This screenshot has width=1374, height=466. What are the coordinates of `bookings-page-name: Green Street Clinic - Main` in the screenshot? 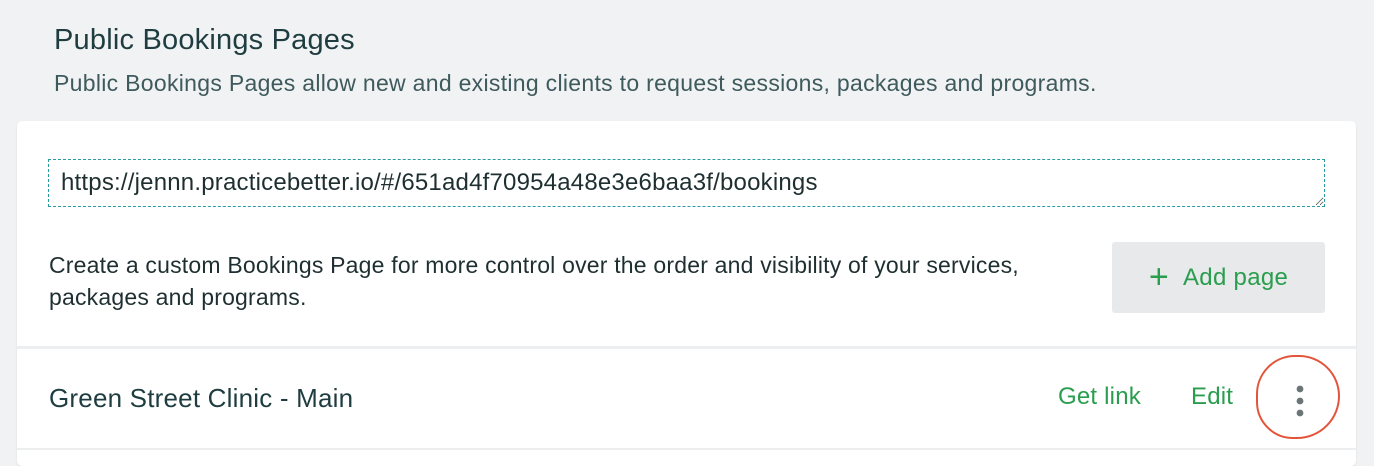 It's located at (201, 398).